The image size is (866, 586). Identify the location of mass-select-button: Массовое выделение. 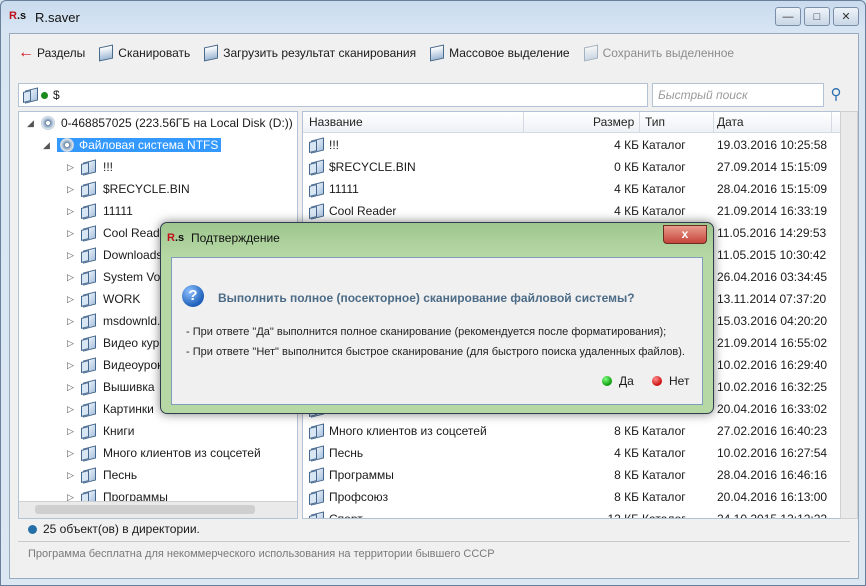
(500, 53).